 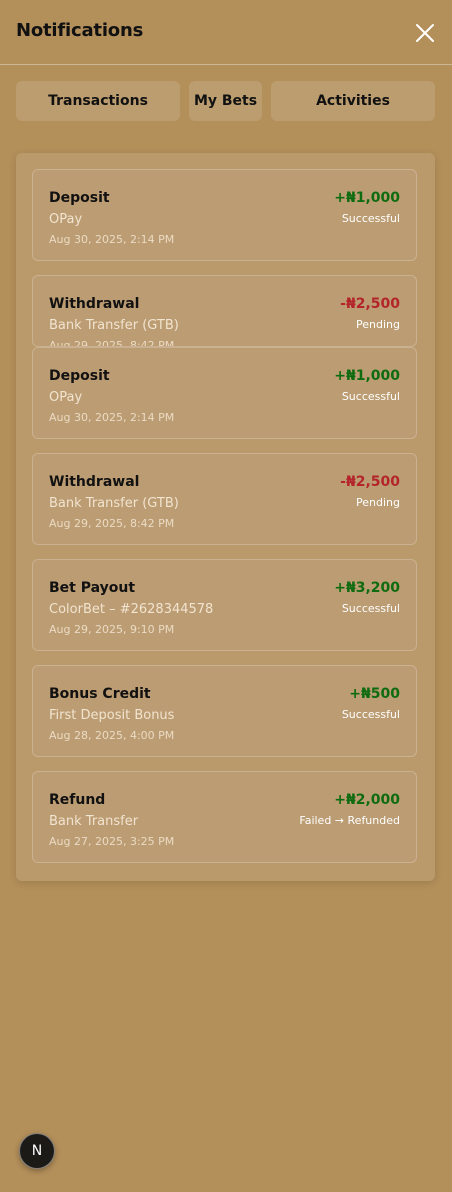 What do you see at coordinates (98, 101) in the screenshot?
I see `tab-transactions: Transactions` at bounding box center [98, 101].